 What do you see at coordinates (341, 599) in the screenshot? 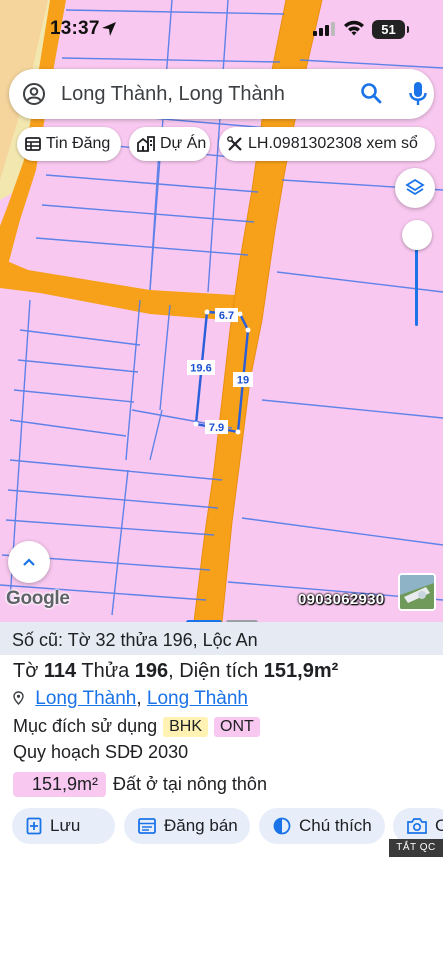
I see `phone-overlay: 0903062930` at bounding box center [341, 599].